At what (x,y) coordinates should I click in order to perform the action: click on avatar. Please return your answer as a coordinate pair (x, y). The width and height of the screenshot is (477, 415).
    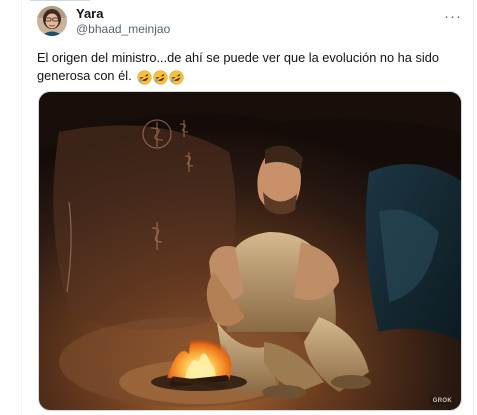
    Looking at the image, I should click on (52, 21).